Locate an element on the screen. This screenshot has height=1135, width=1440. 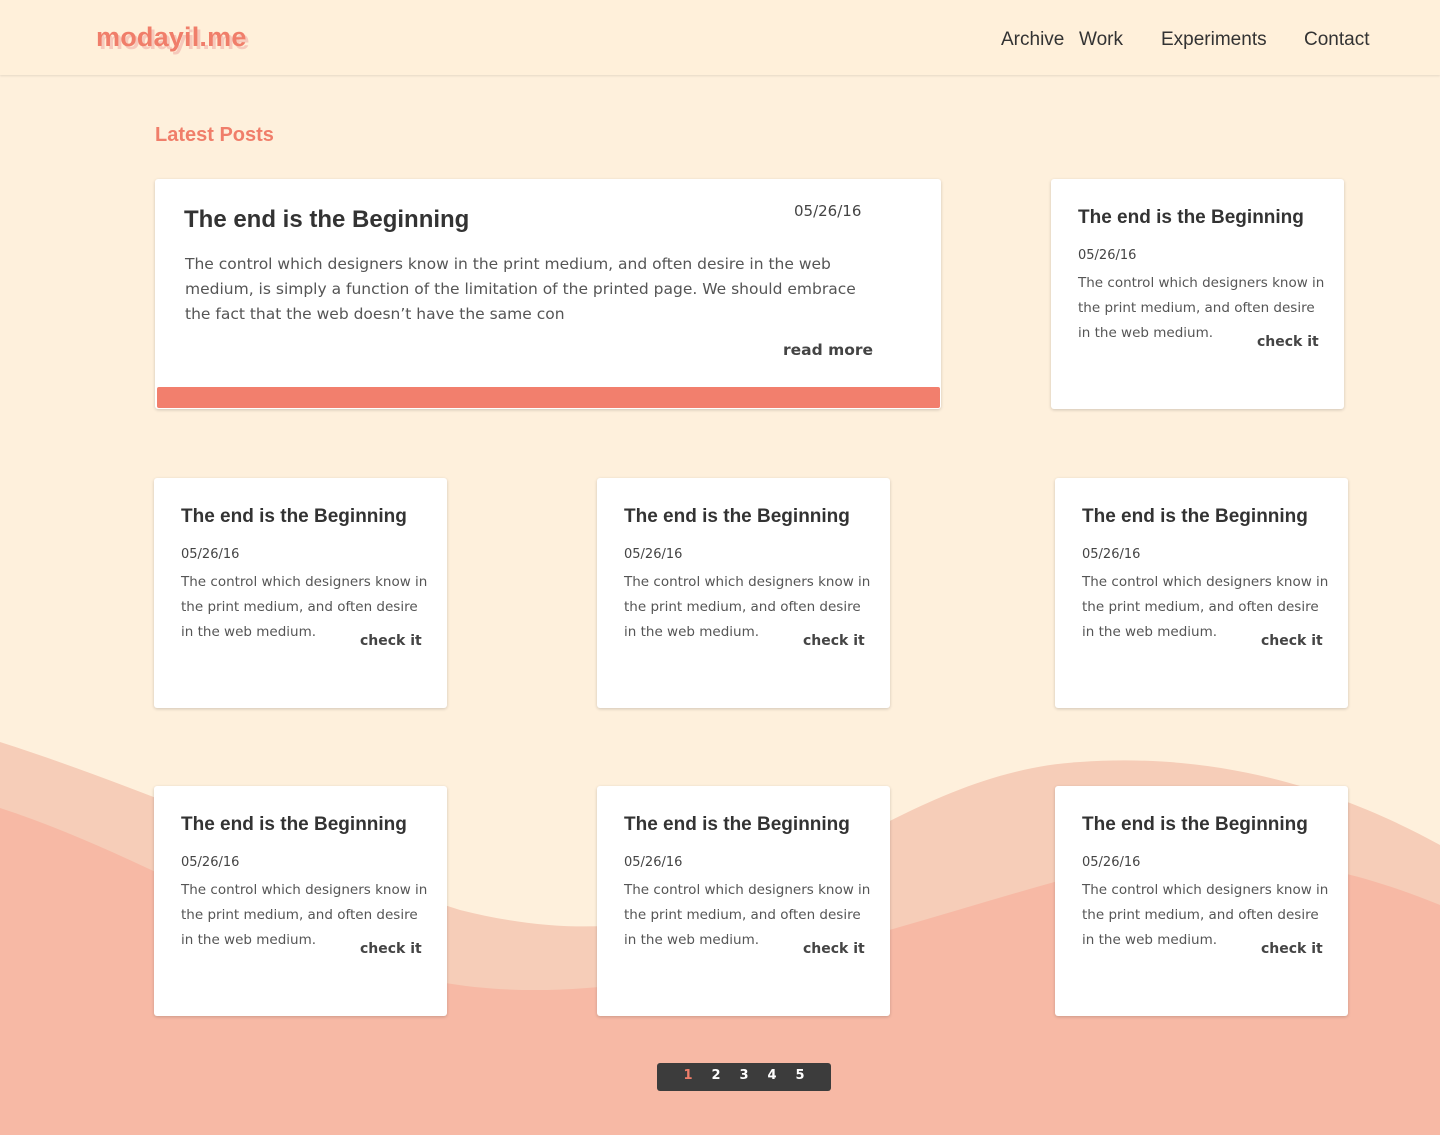
featured-post-title: The end is the Beginning is located at coordinates (326, 220).